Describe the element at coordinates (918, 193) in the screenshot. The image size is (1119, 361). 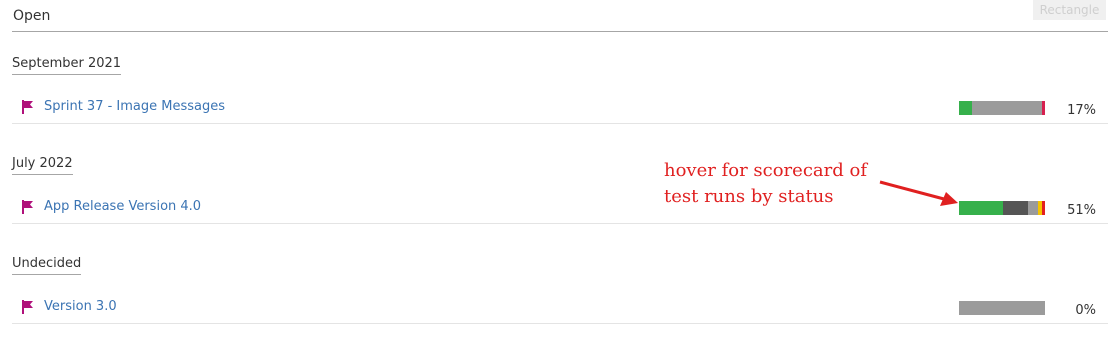
I see `annotation-arrow-icon` at that location.